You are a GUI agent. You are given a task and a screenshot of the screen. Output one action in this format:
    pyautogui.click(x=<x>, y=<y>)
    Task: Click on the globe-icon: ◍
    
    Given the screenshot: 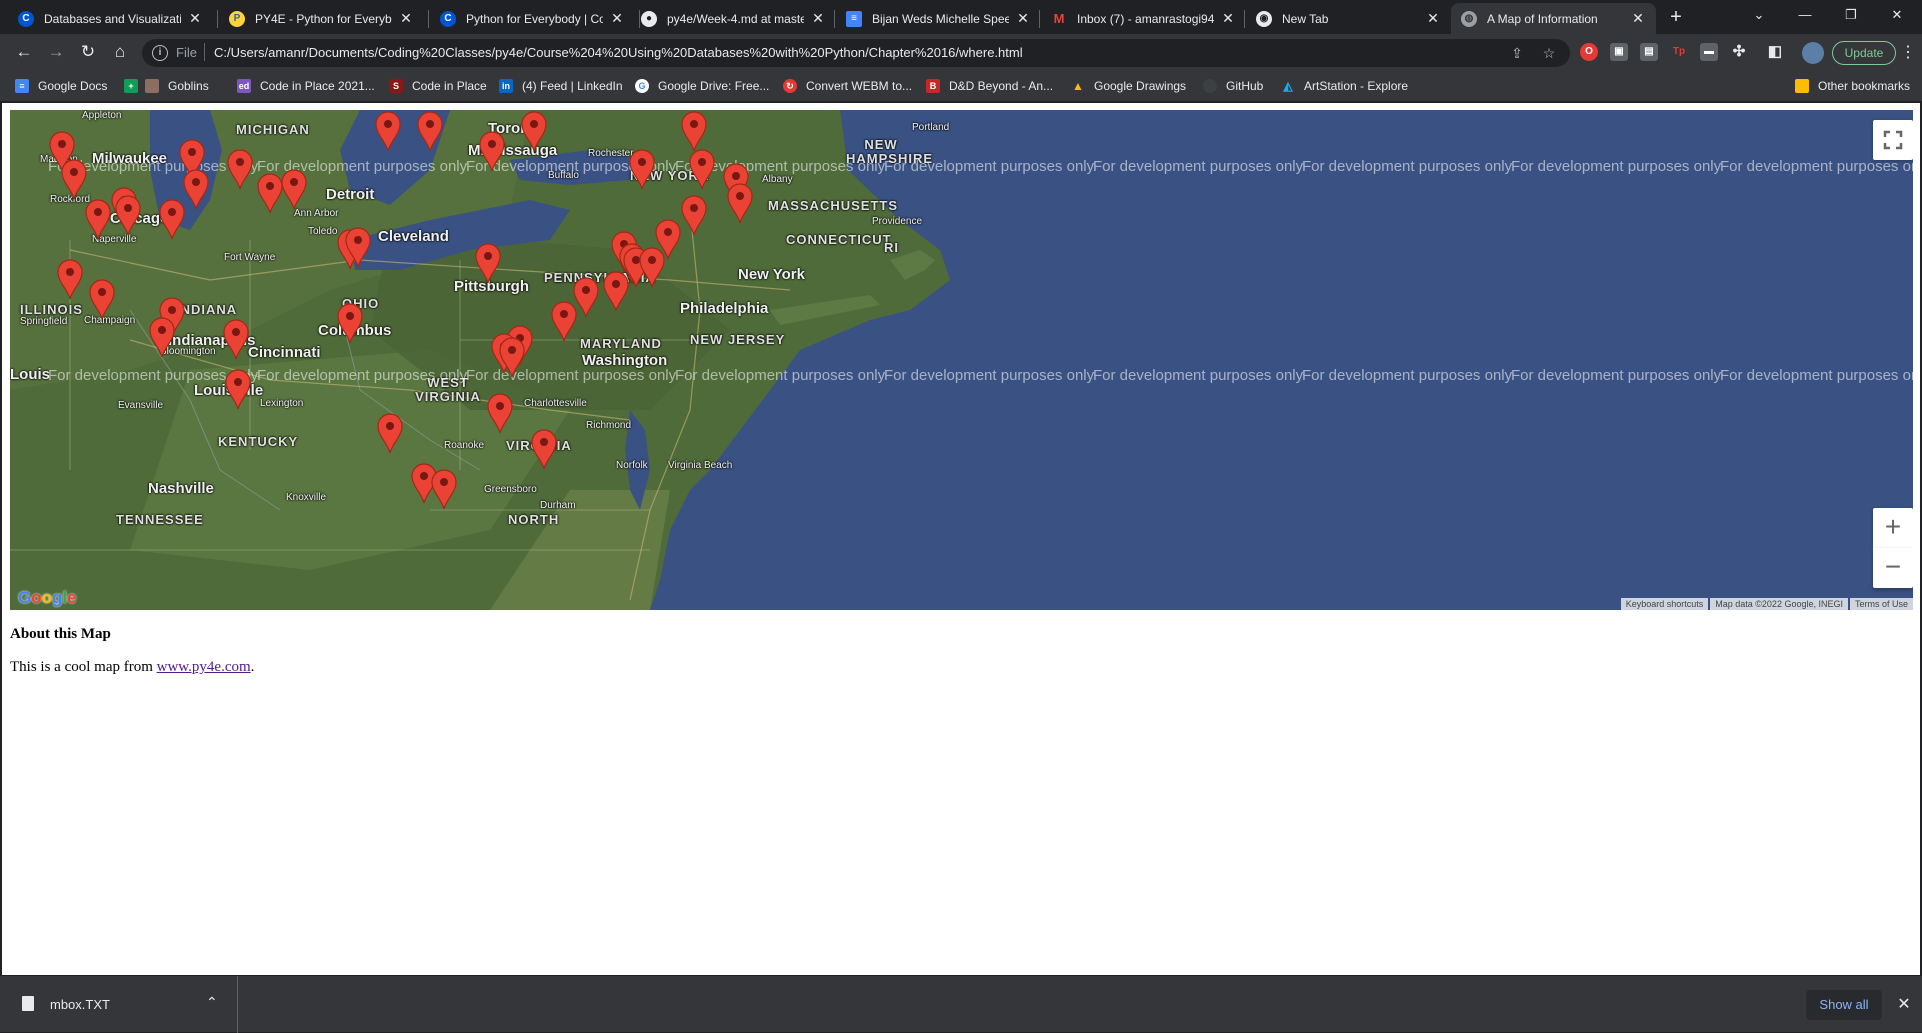 What is the action you would take?
    pyautogui.click(x=1469, y=18)
    